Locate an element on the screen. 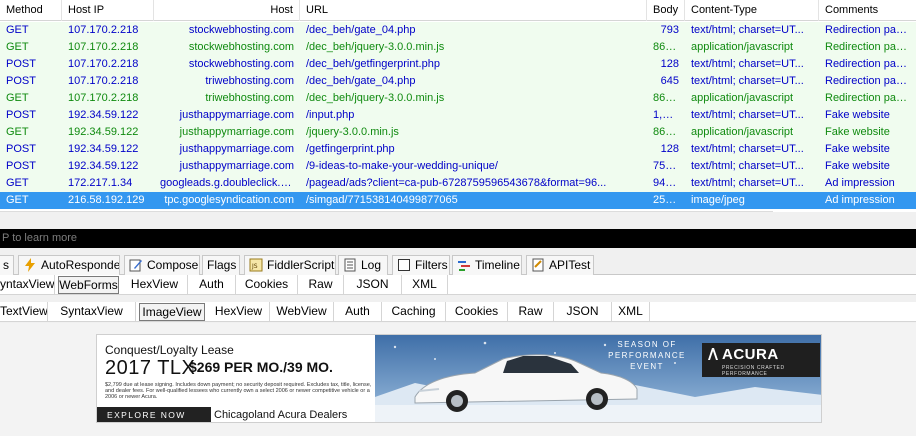  cell-url: /simgad/771538140499877065 is located at coordinates (382, 200).